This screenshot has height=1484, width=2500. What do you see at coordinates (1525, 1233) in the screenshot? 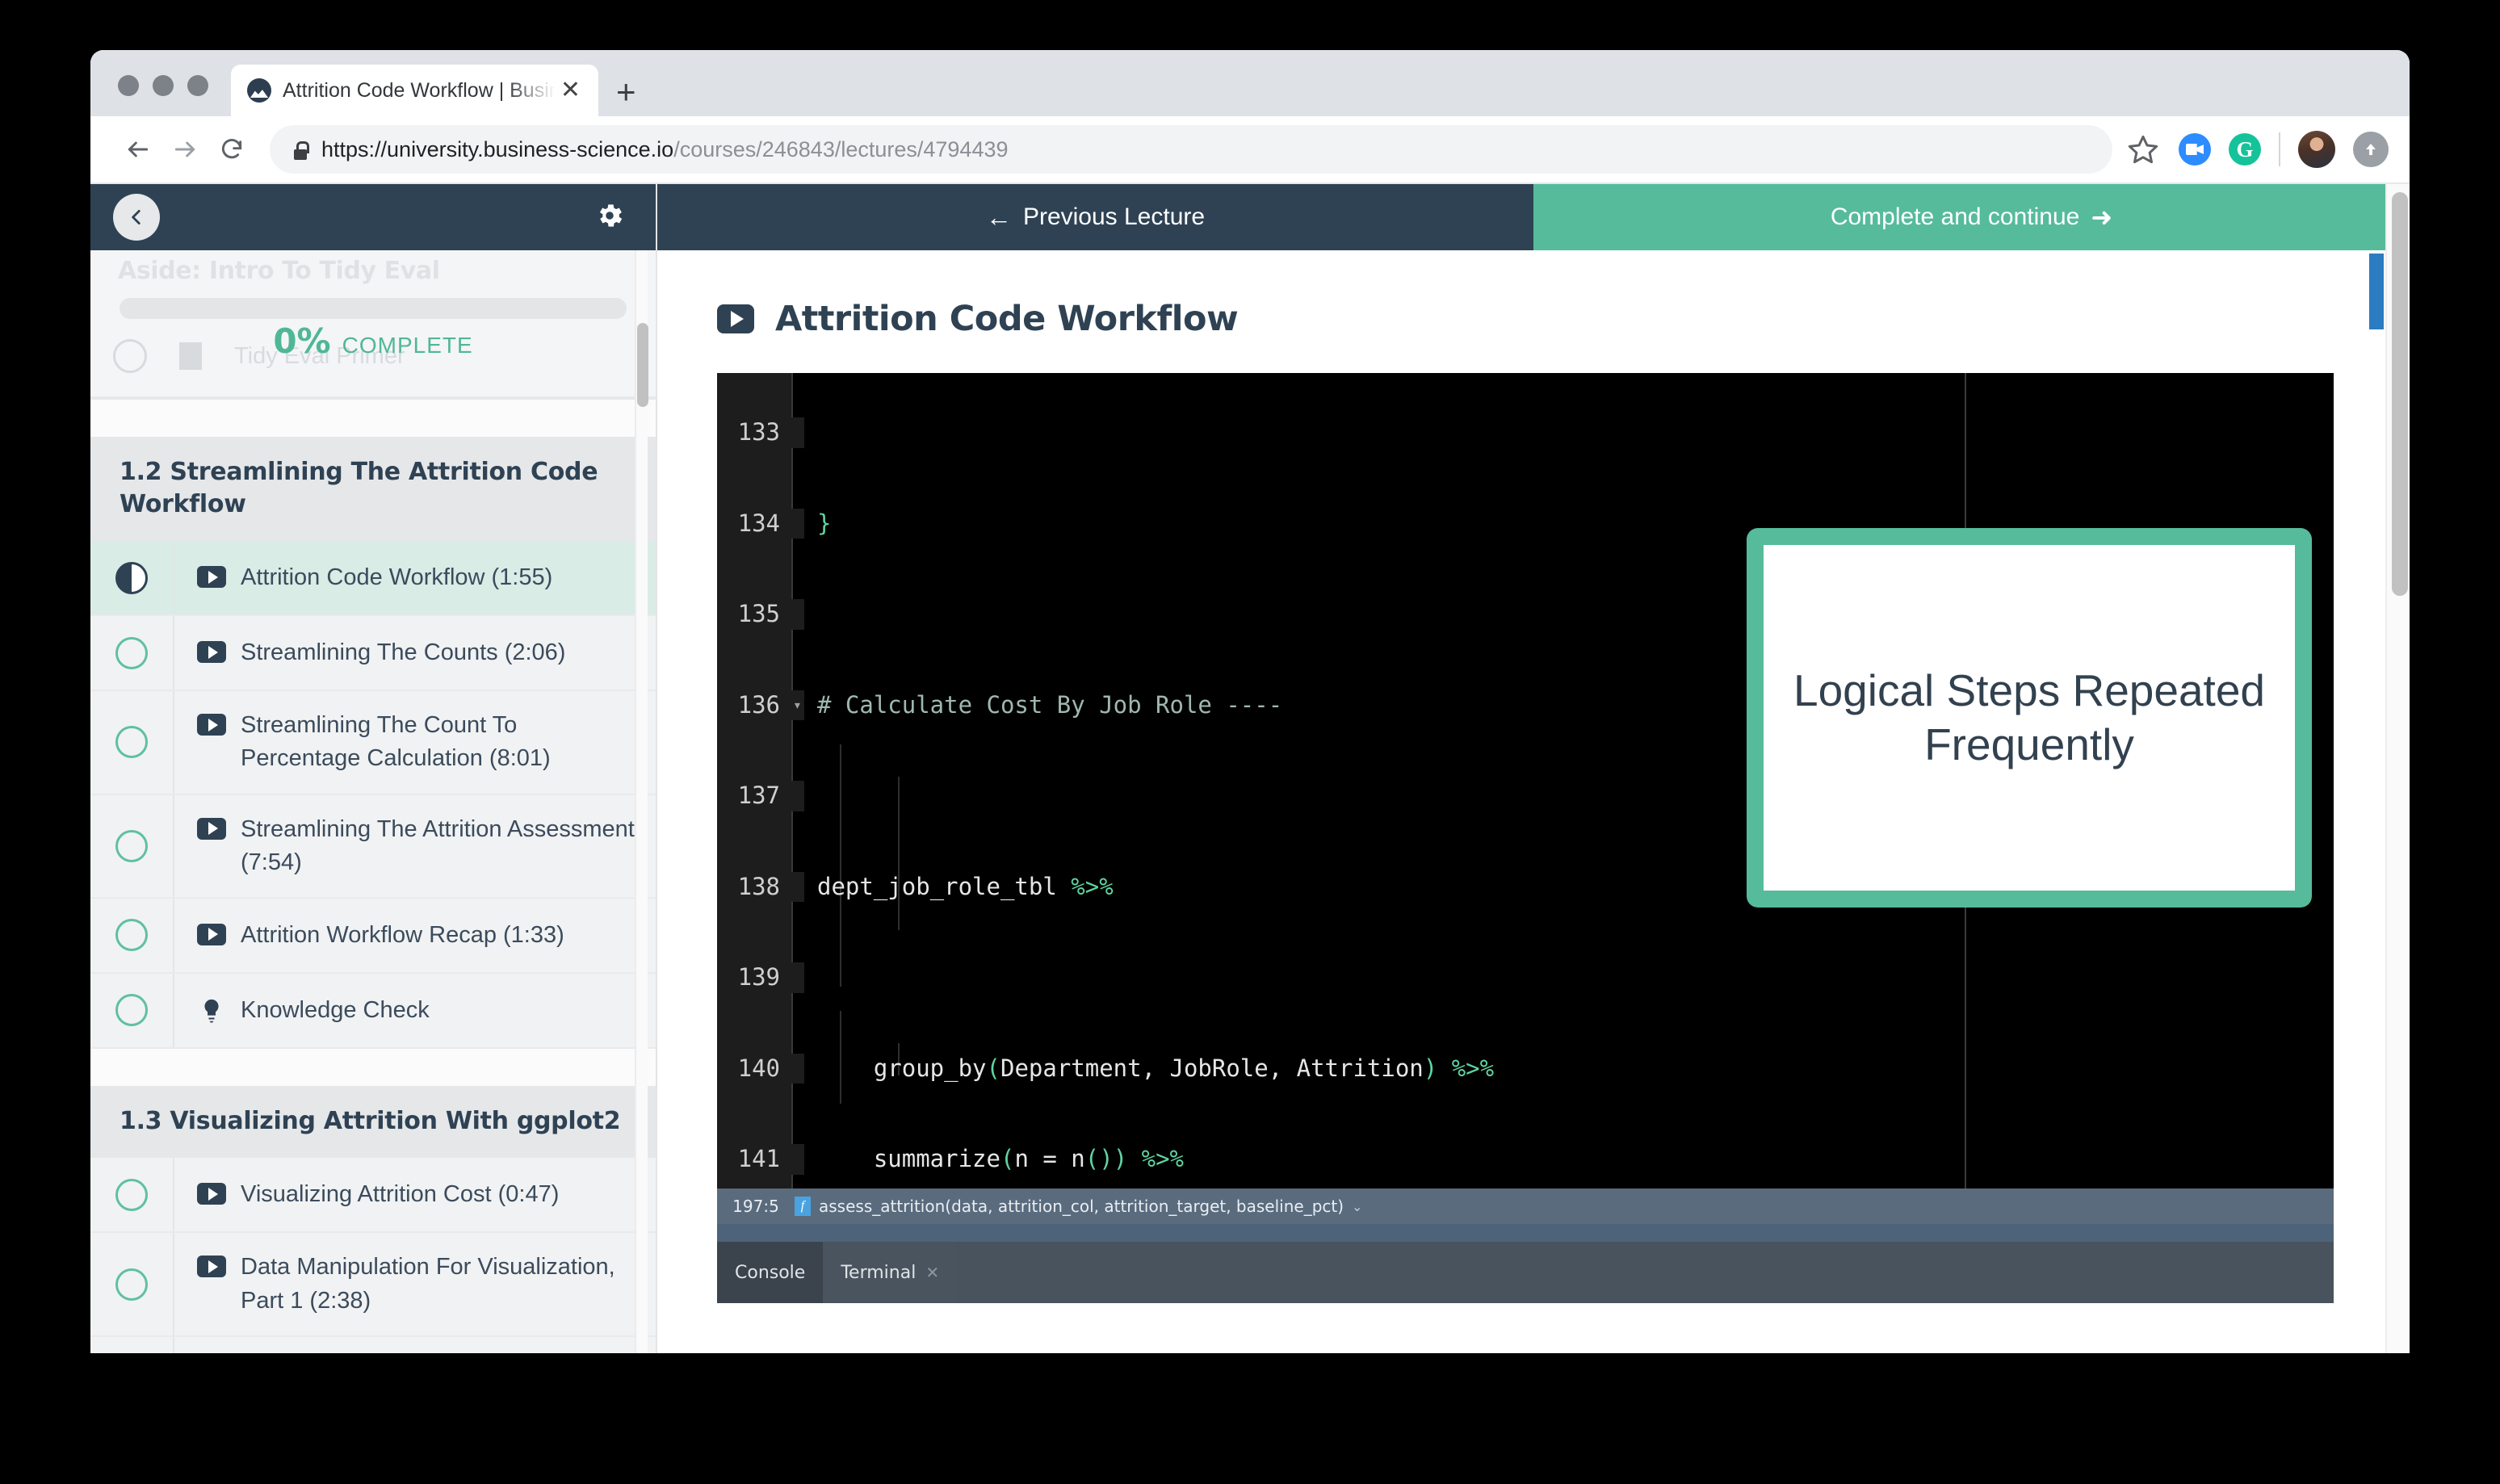
I see `editor-splitter` at bounding box center [1525, 1233].